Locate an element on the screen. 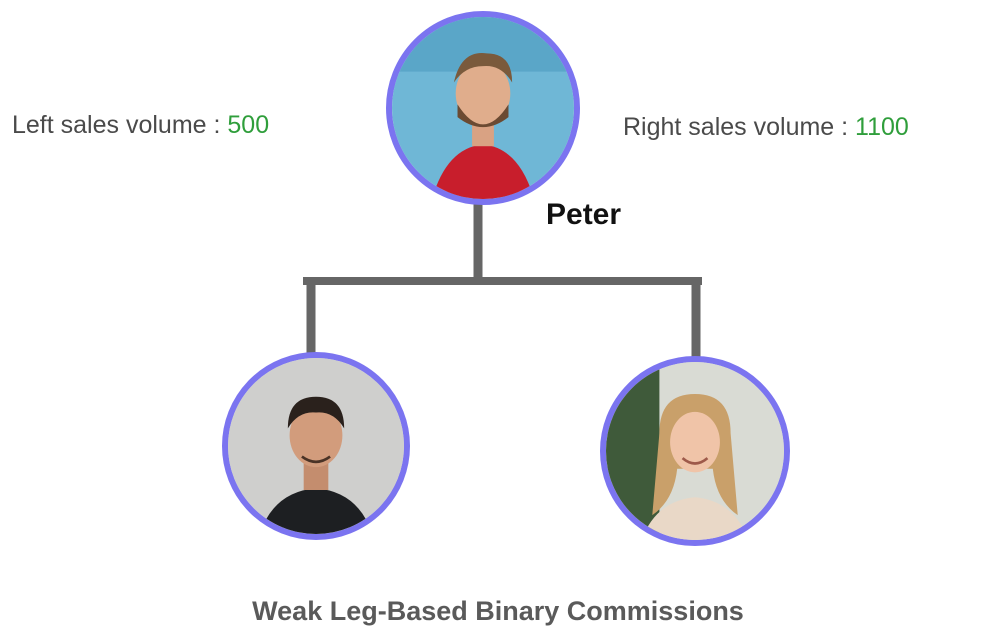 The image size is (996, 637). right-sales-volume: Right sales volume : 1100 is located at coordinates (766, 127).